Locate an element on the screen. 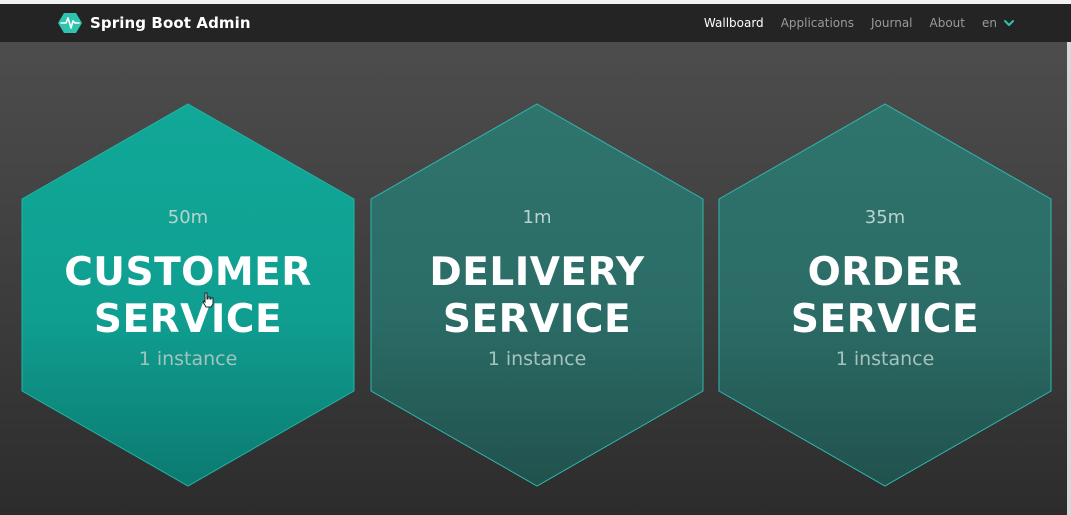  nav-links: Wallboard Applications Journal About en is located at coordinates (851, 23).